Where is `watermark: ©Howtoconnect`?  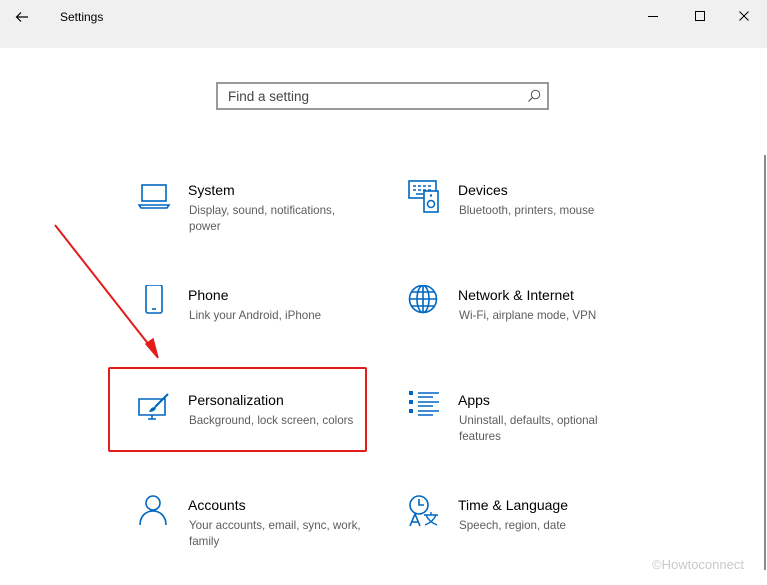
watermark: ©Howtoconnect is located at coordinates (698, 564).